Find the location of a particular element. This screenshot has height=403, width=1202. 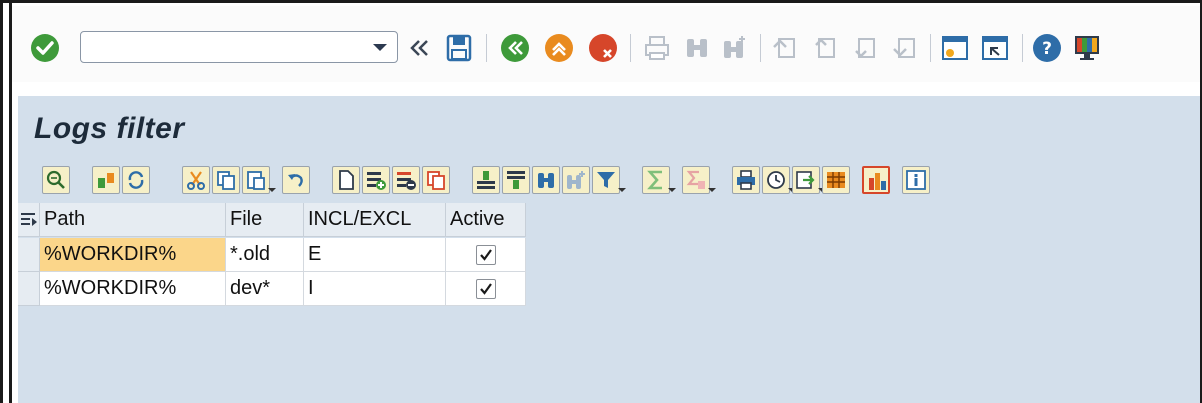

paste-button is located at coordinates (259, 180).